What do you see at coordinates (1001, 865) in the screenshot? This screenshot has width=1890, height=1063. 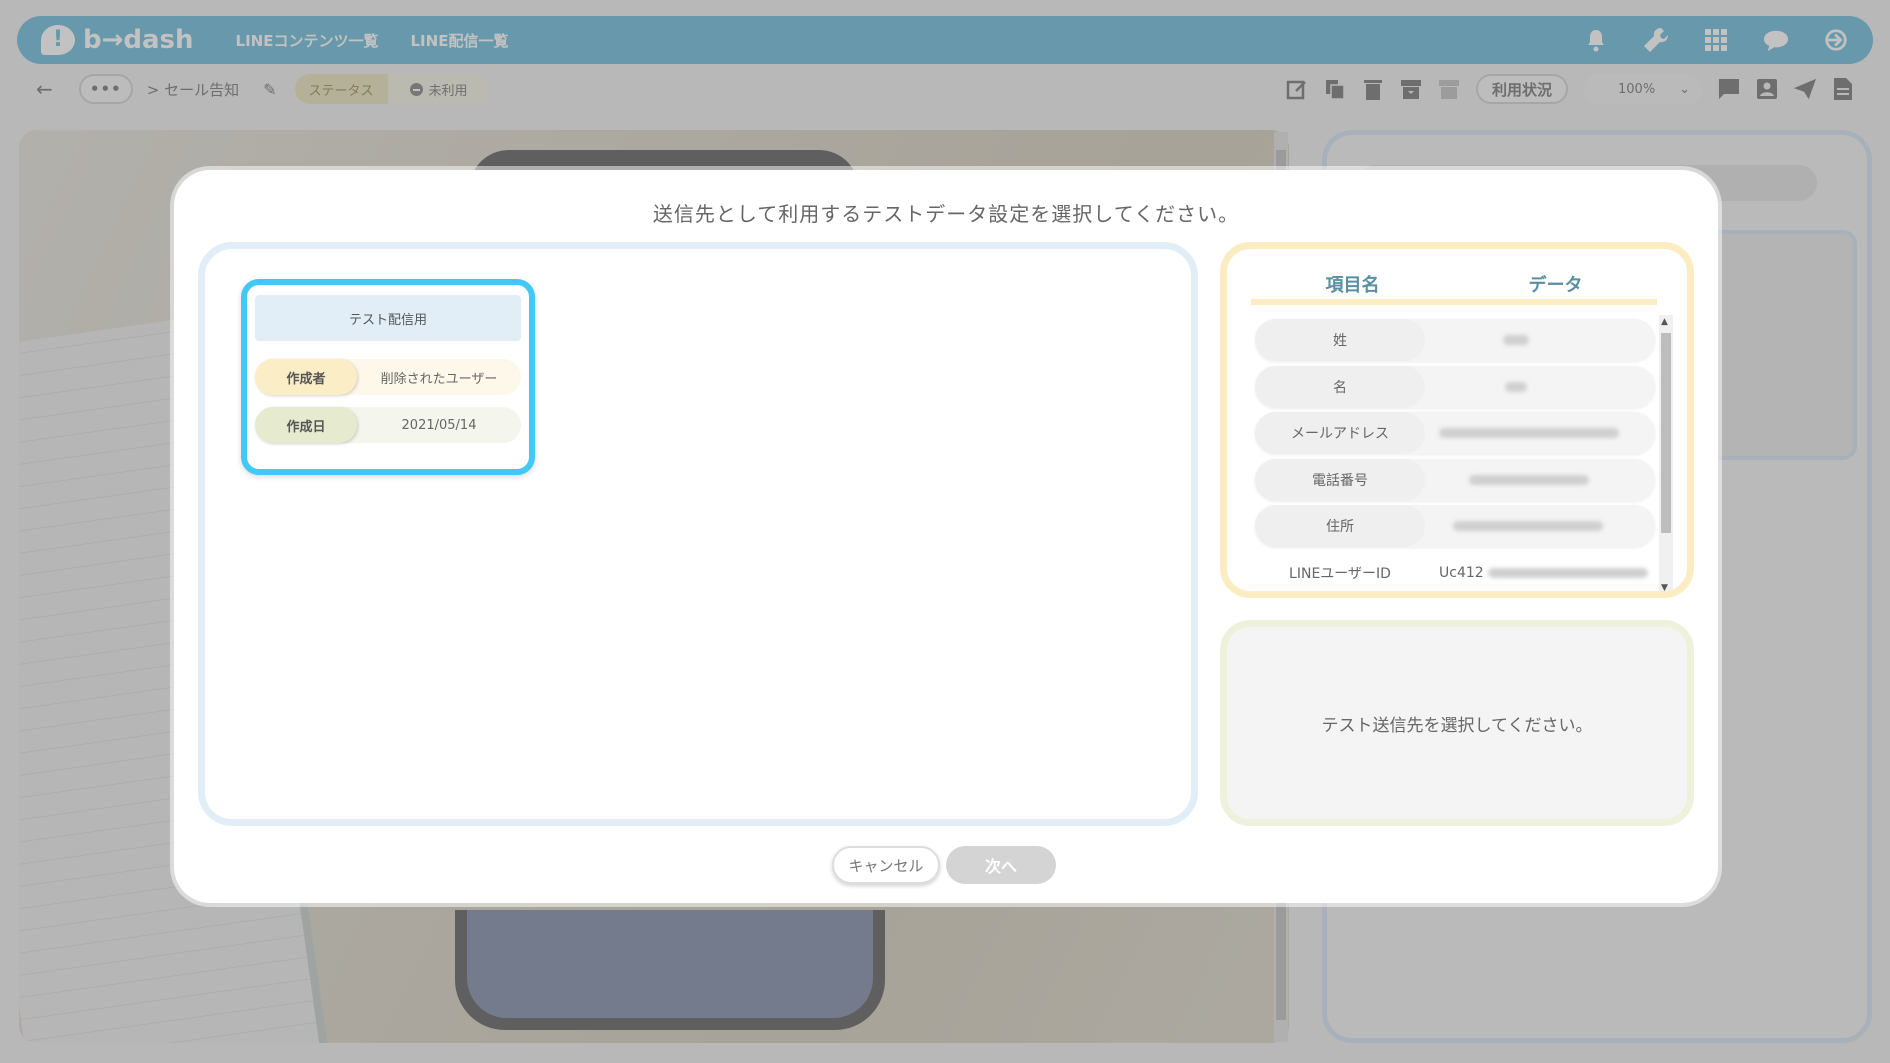 I see `next-button: 次へ` at bounding box center [1001, 865].